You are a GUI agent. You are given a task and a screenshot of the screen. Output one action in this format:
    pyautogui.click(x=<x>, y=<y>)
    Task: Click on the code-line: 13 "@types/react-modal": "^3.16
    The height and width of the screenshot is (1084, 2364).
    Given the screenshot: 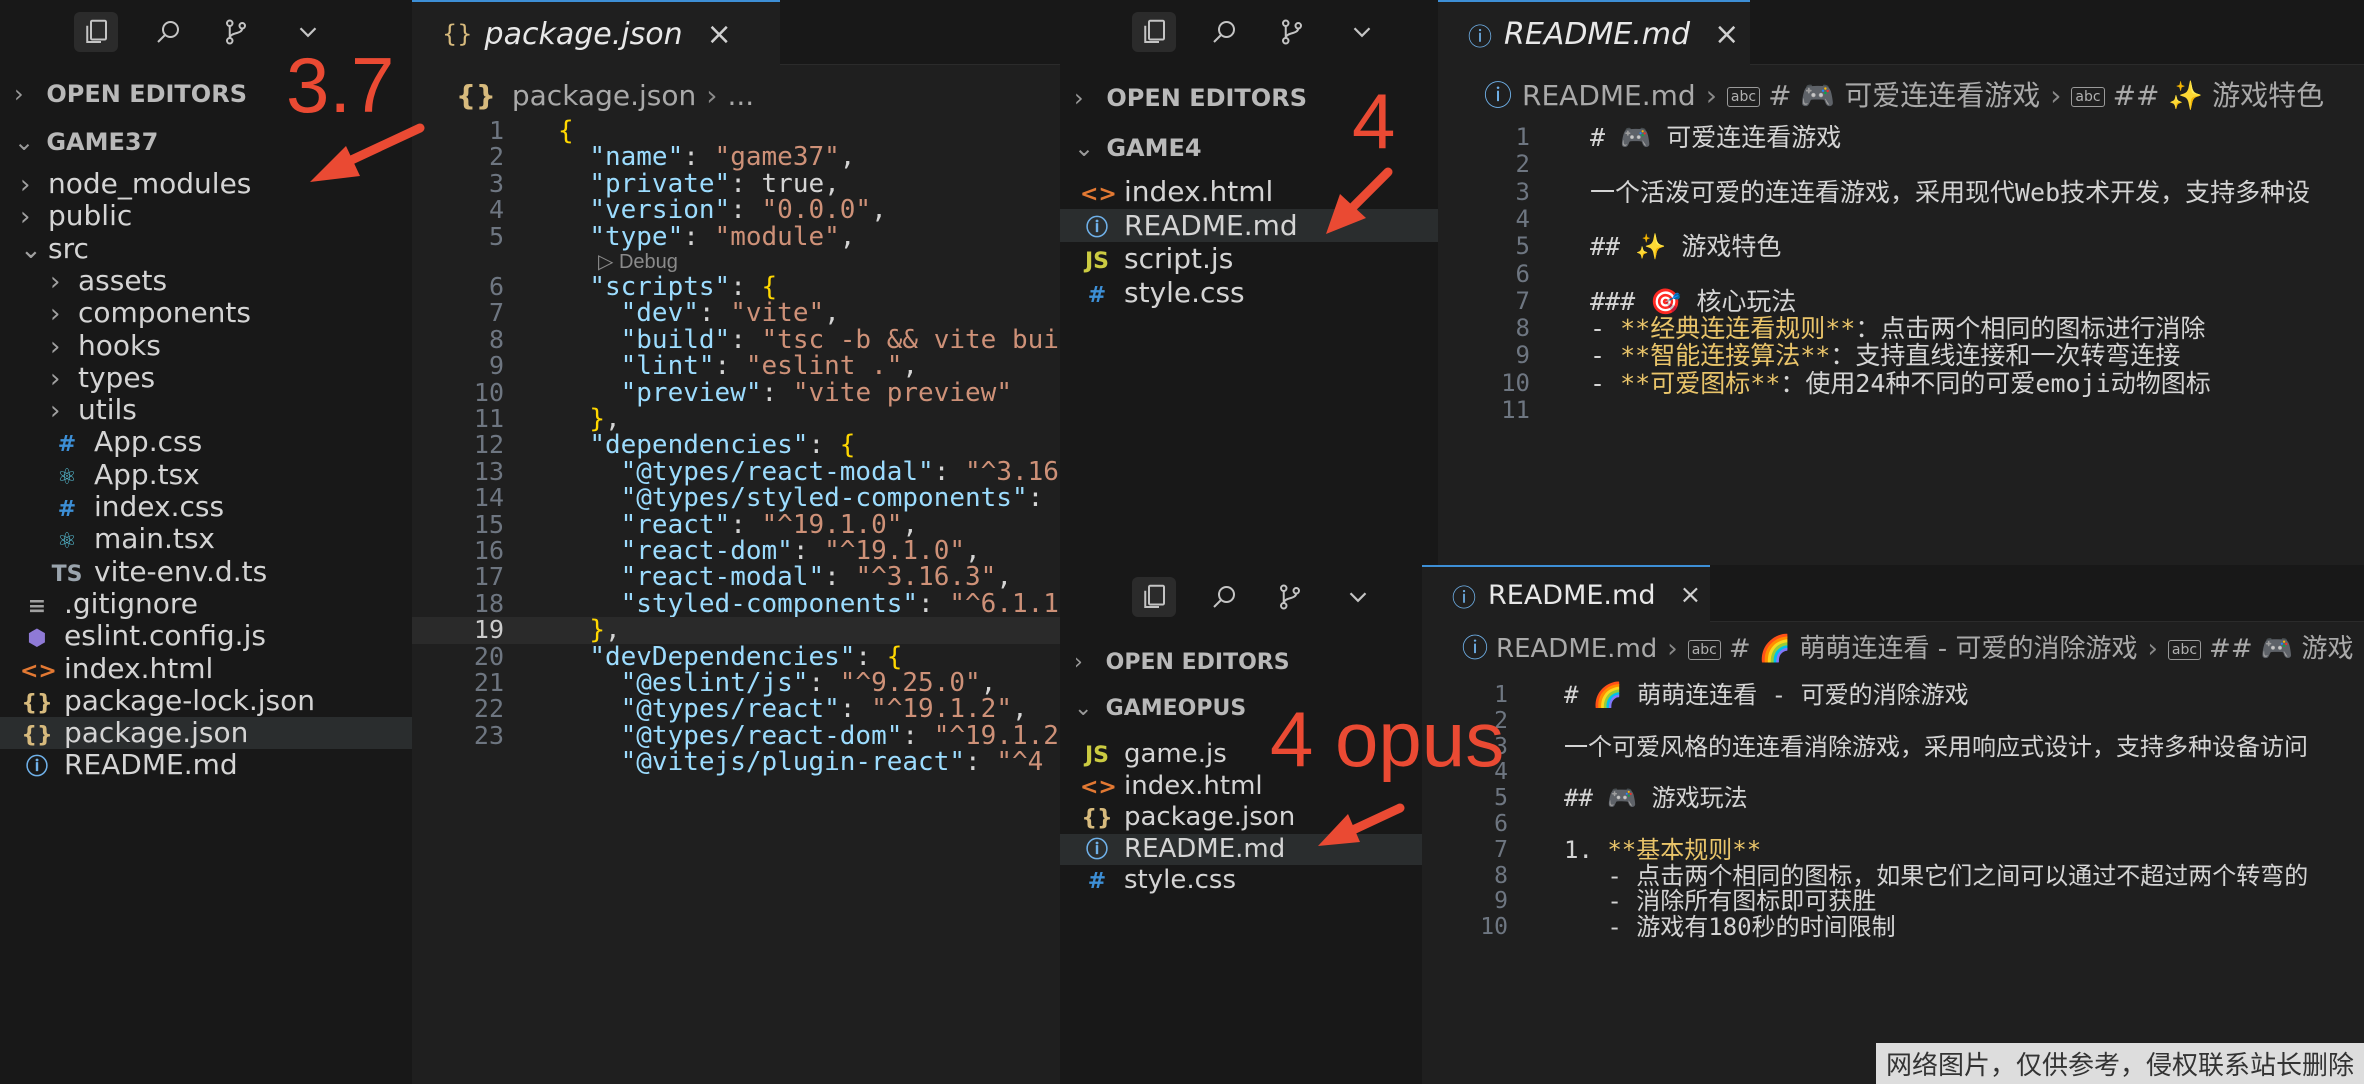 What is the action you would take?
    pyautogui.click(x=736, y=471)
    